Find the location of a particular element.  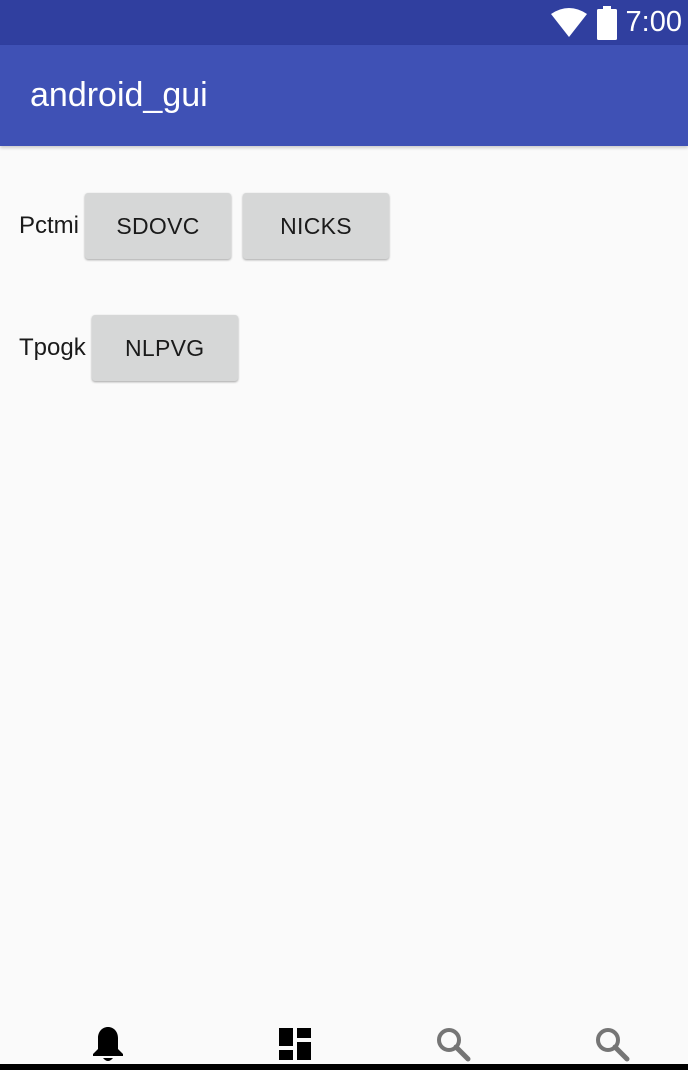

bottom-navigation is located at coordinates (344, 1038).